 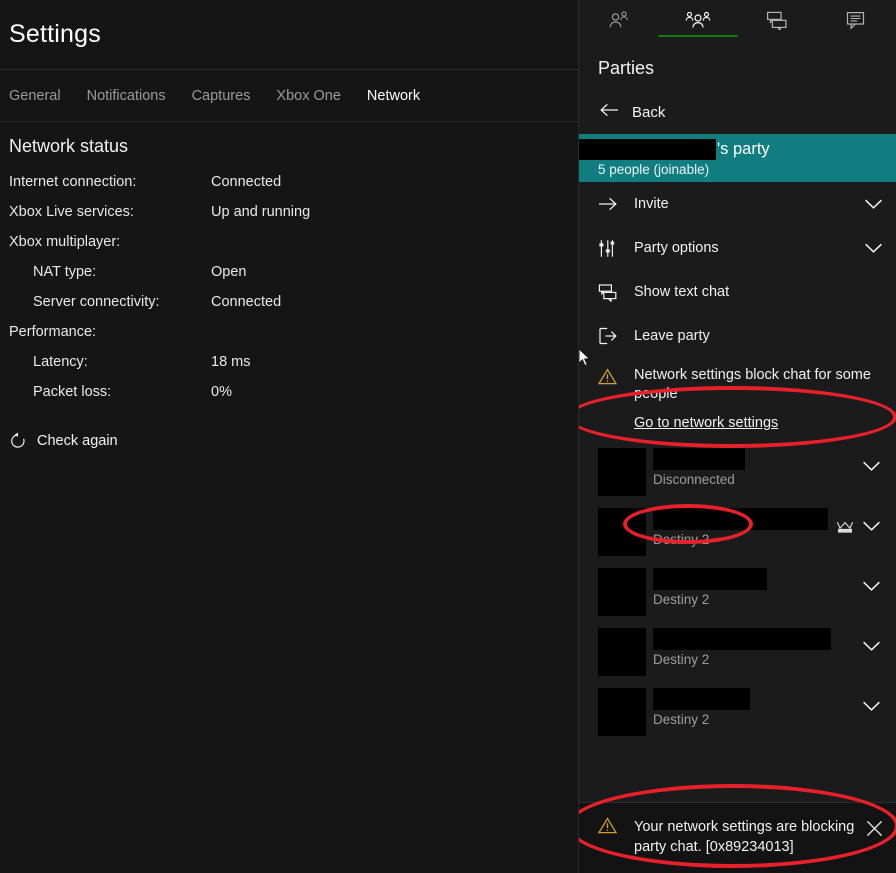 What do you see at coordinates (737, 336) in the screenshot?
I see `menu-item-leave-party: Leave party` at bounding box center [737, 336].